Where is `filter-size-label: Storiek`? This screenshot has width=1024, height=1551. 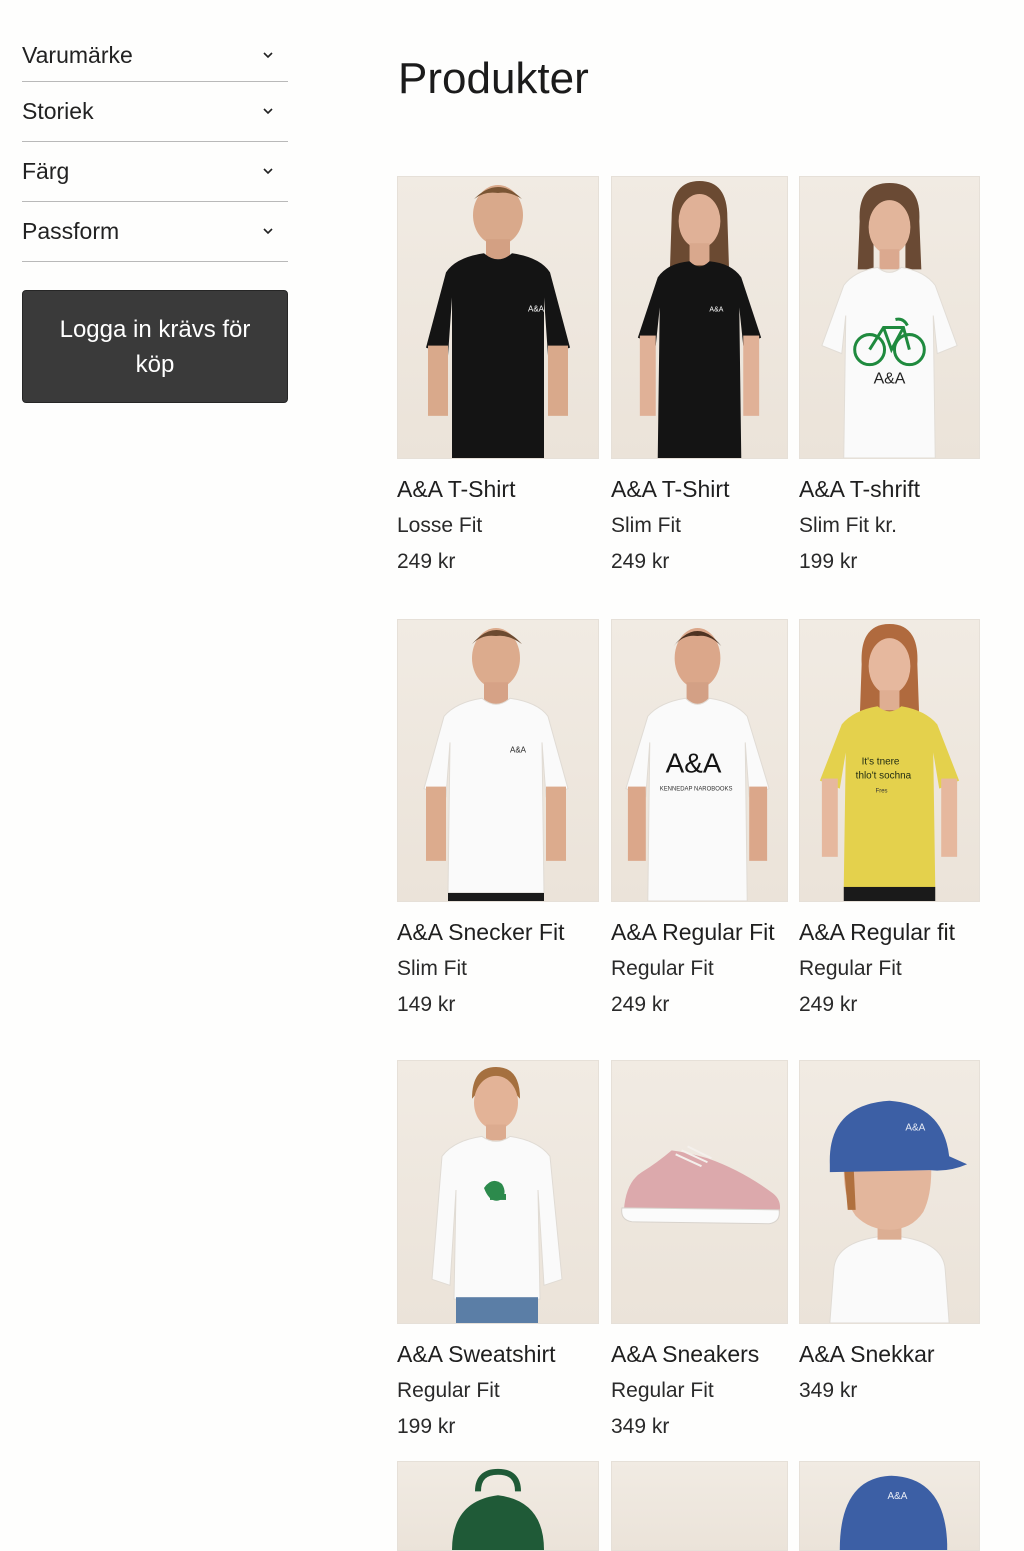
filter-size-label: Storiek is located at coordinates (58, 111).